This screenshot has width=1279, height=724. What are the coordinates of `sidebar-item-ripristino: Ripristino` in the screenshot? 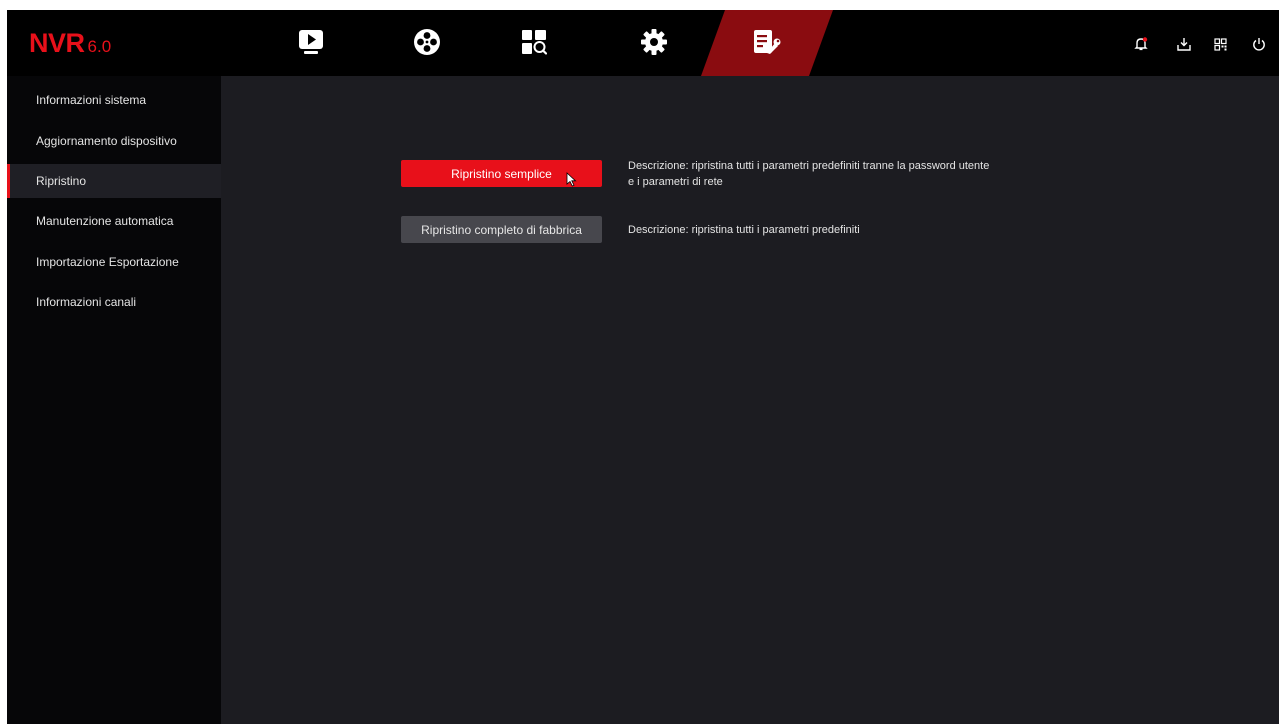 It's located at (114, 181).